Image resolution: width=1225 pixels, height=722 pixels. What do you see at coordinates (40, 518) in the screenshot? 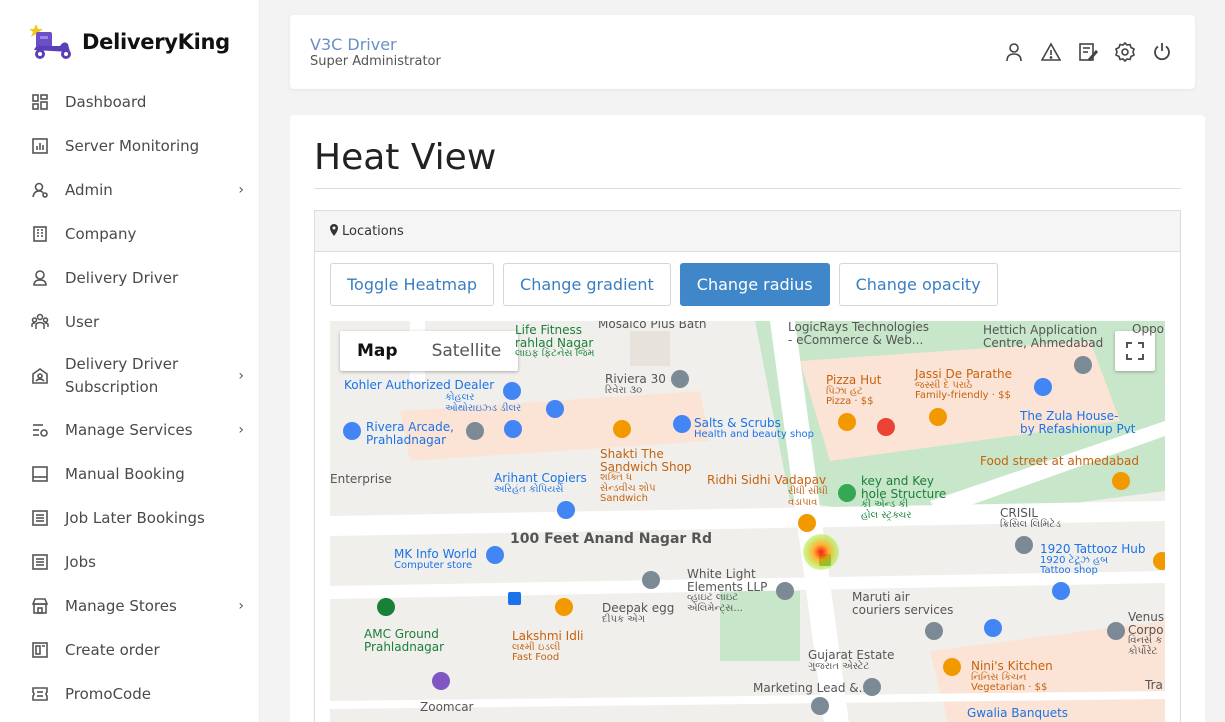
I see `list-icon` at bounding box center [40, 518].